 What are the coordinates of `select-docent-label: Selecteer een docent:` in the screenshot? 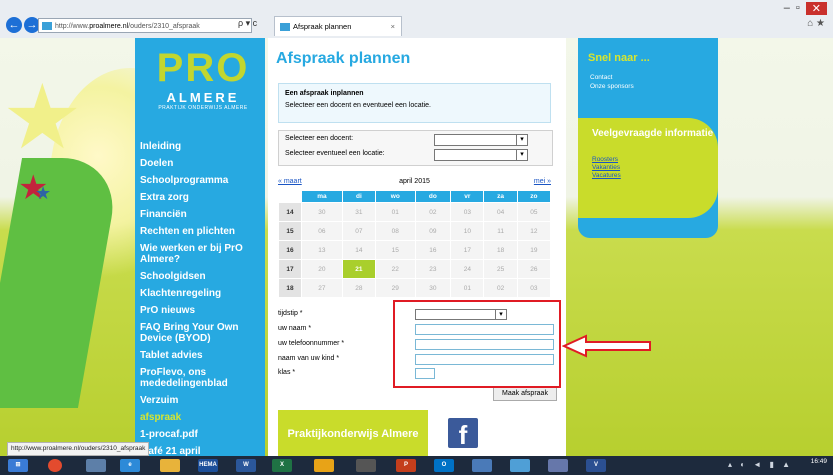 It's located at (319, 138).